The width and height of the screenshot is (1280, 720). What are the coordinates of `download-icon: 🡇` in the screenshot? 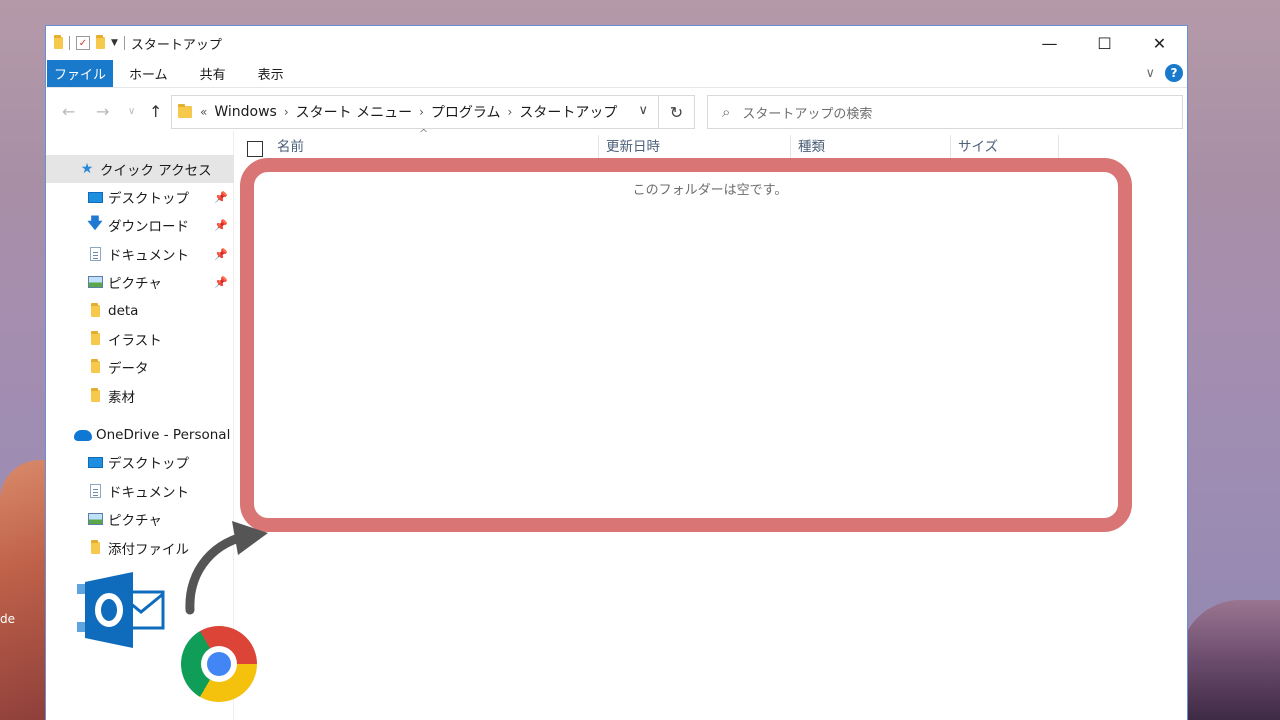 It's located at (95, 222).